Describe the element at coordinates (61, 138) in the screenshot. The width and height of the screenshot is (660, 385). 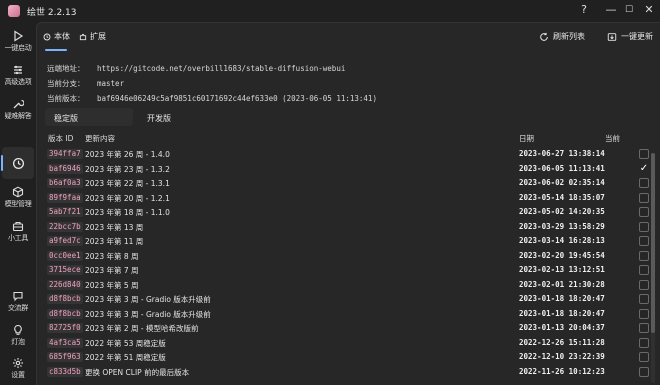
I see `header-version-id: 版本 ID` at that location.